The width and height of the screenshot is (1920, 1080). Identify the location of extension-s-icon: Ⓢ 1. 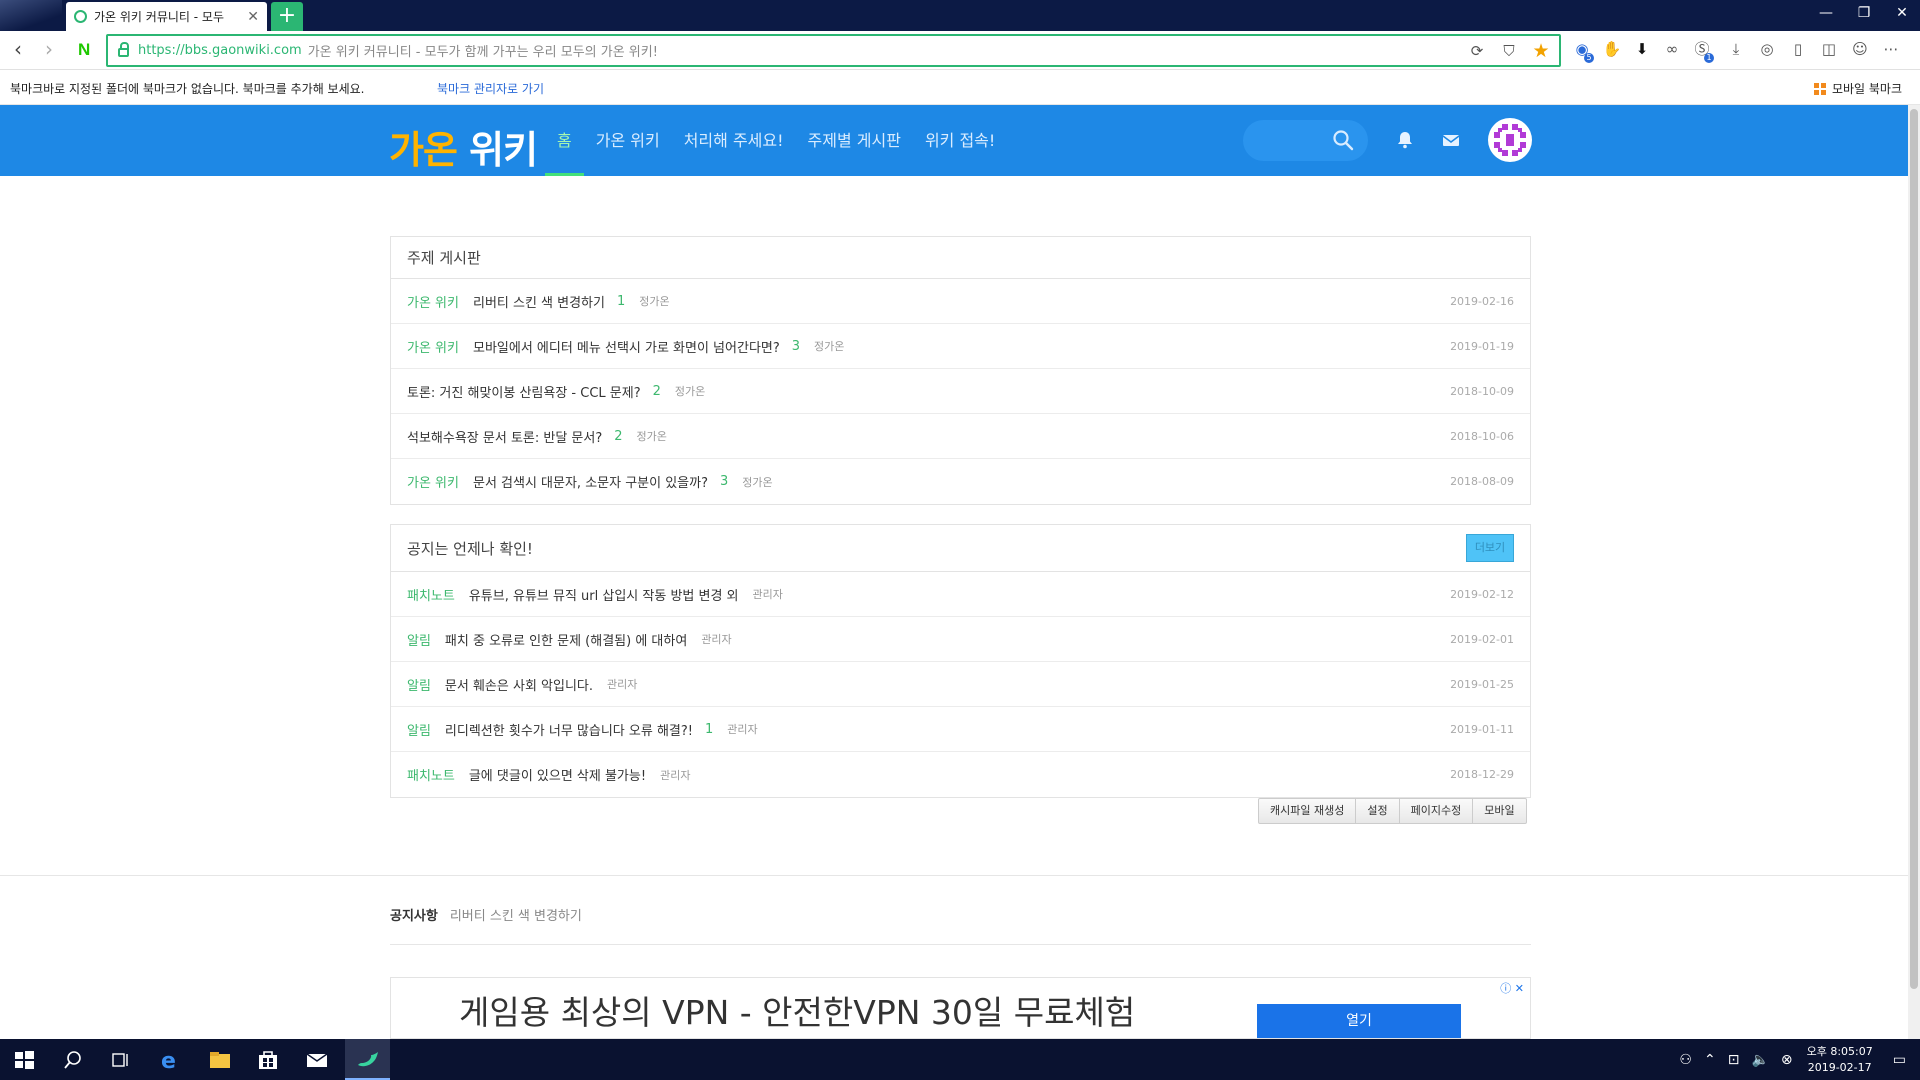
(1703, 51).